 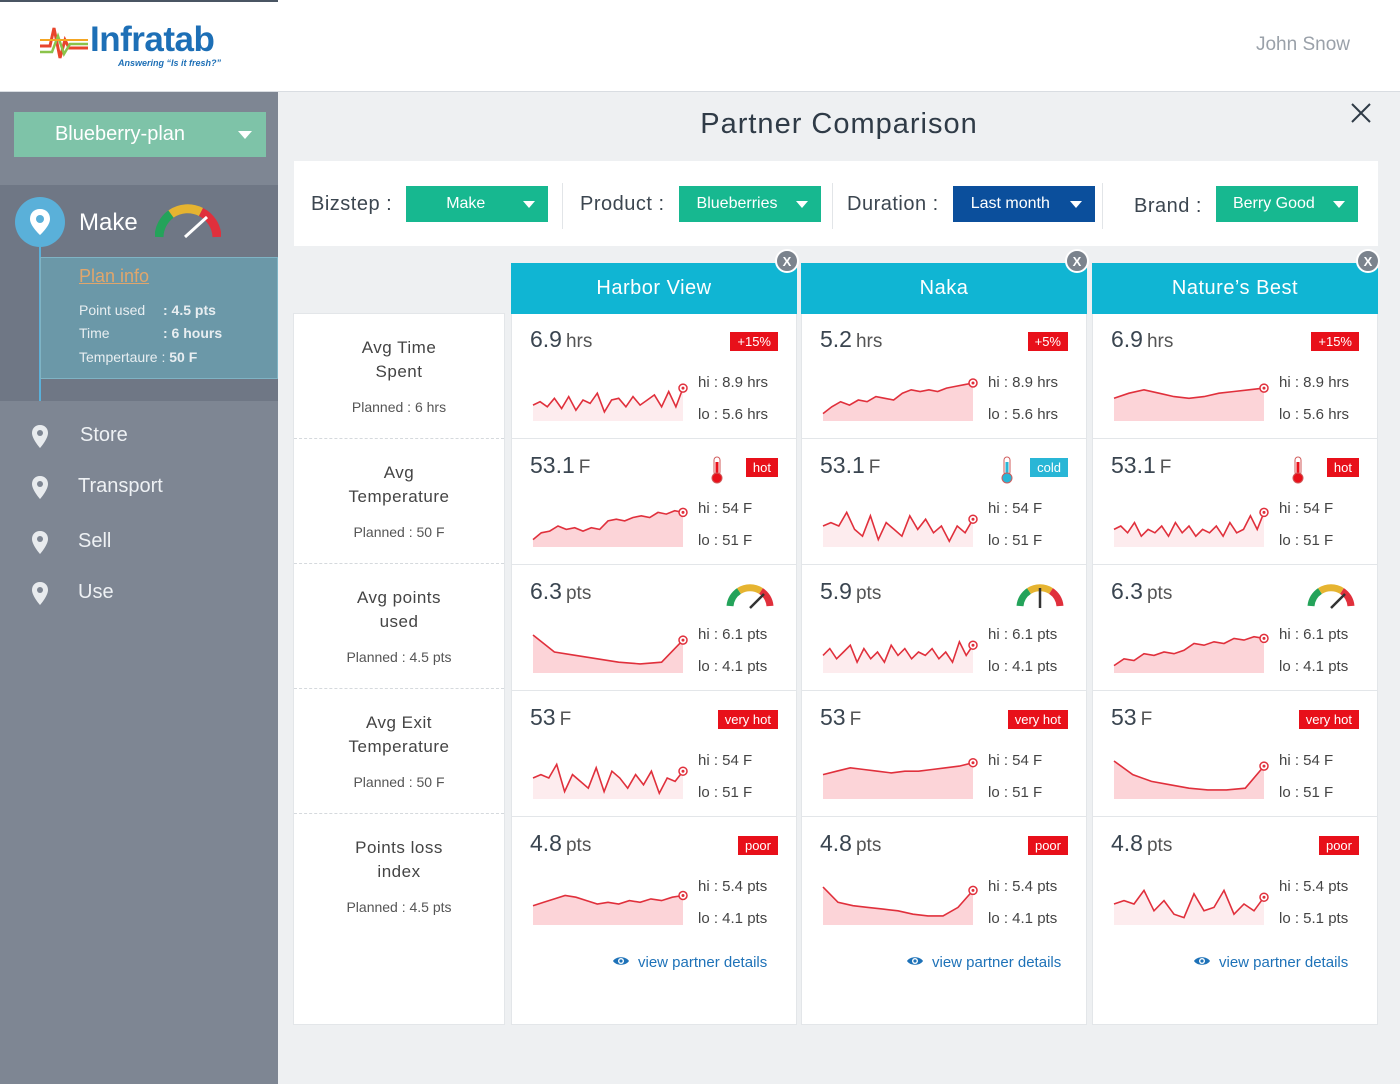 What do you see at coordinates (836, 843) in the screenshot?
I see `metric-number: 4.8` at bounding box center [836, 843].